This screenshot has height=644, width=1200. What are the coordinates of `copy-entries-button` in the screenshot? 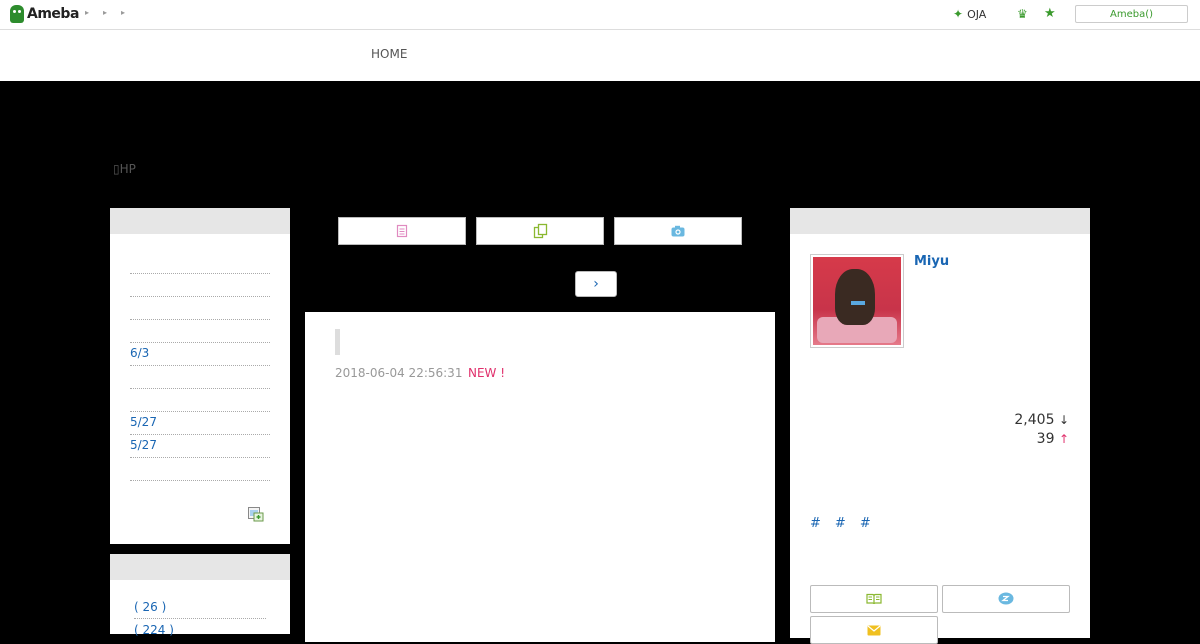 It's located at (540, 231).